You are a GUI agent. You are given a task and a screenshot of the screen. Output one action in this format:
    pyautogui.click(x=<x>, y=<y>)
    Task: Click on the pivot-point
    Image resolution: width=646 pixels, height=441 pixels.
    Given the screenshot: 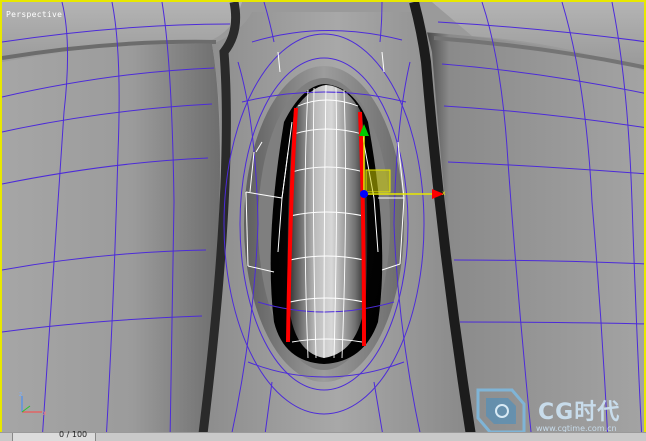 What is the action you would take?
    pyautogui.click(x=364, y=194)
    